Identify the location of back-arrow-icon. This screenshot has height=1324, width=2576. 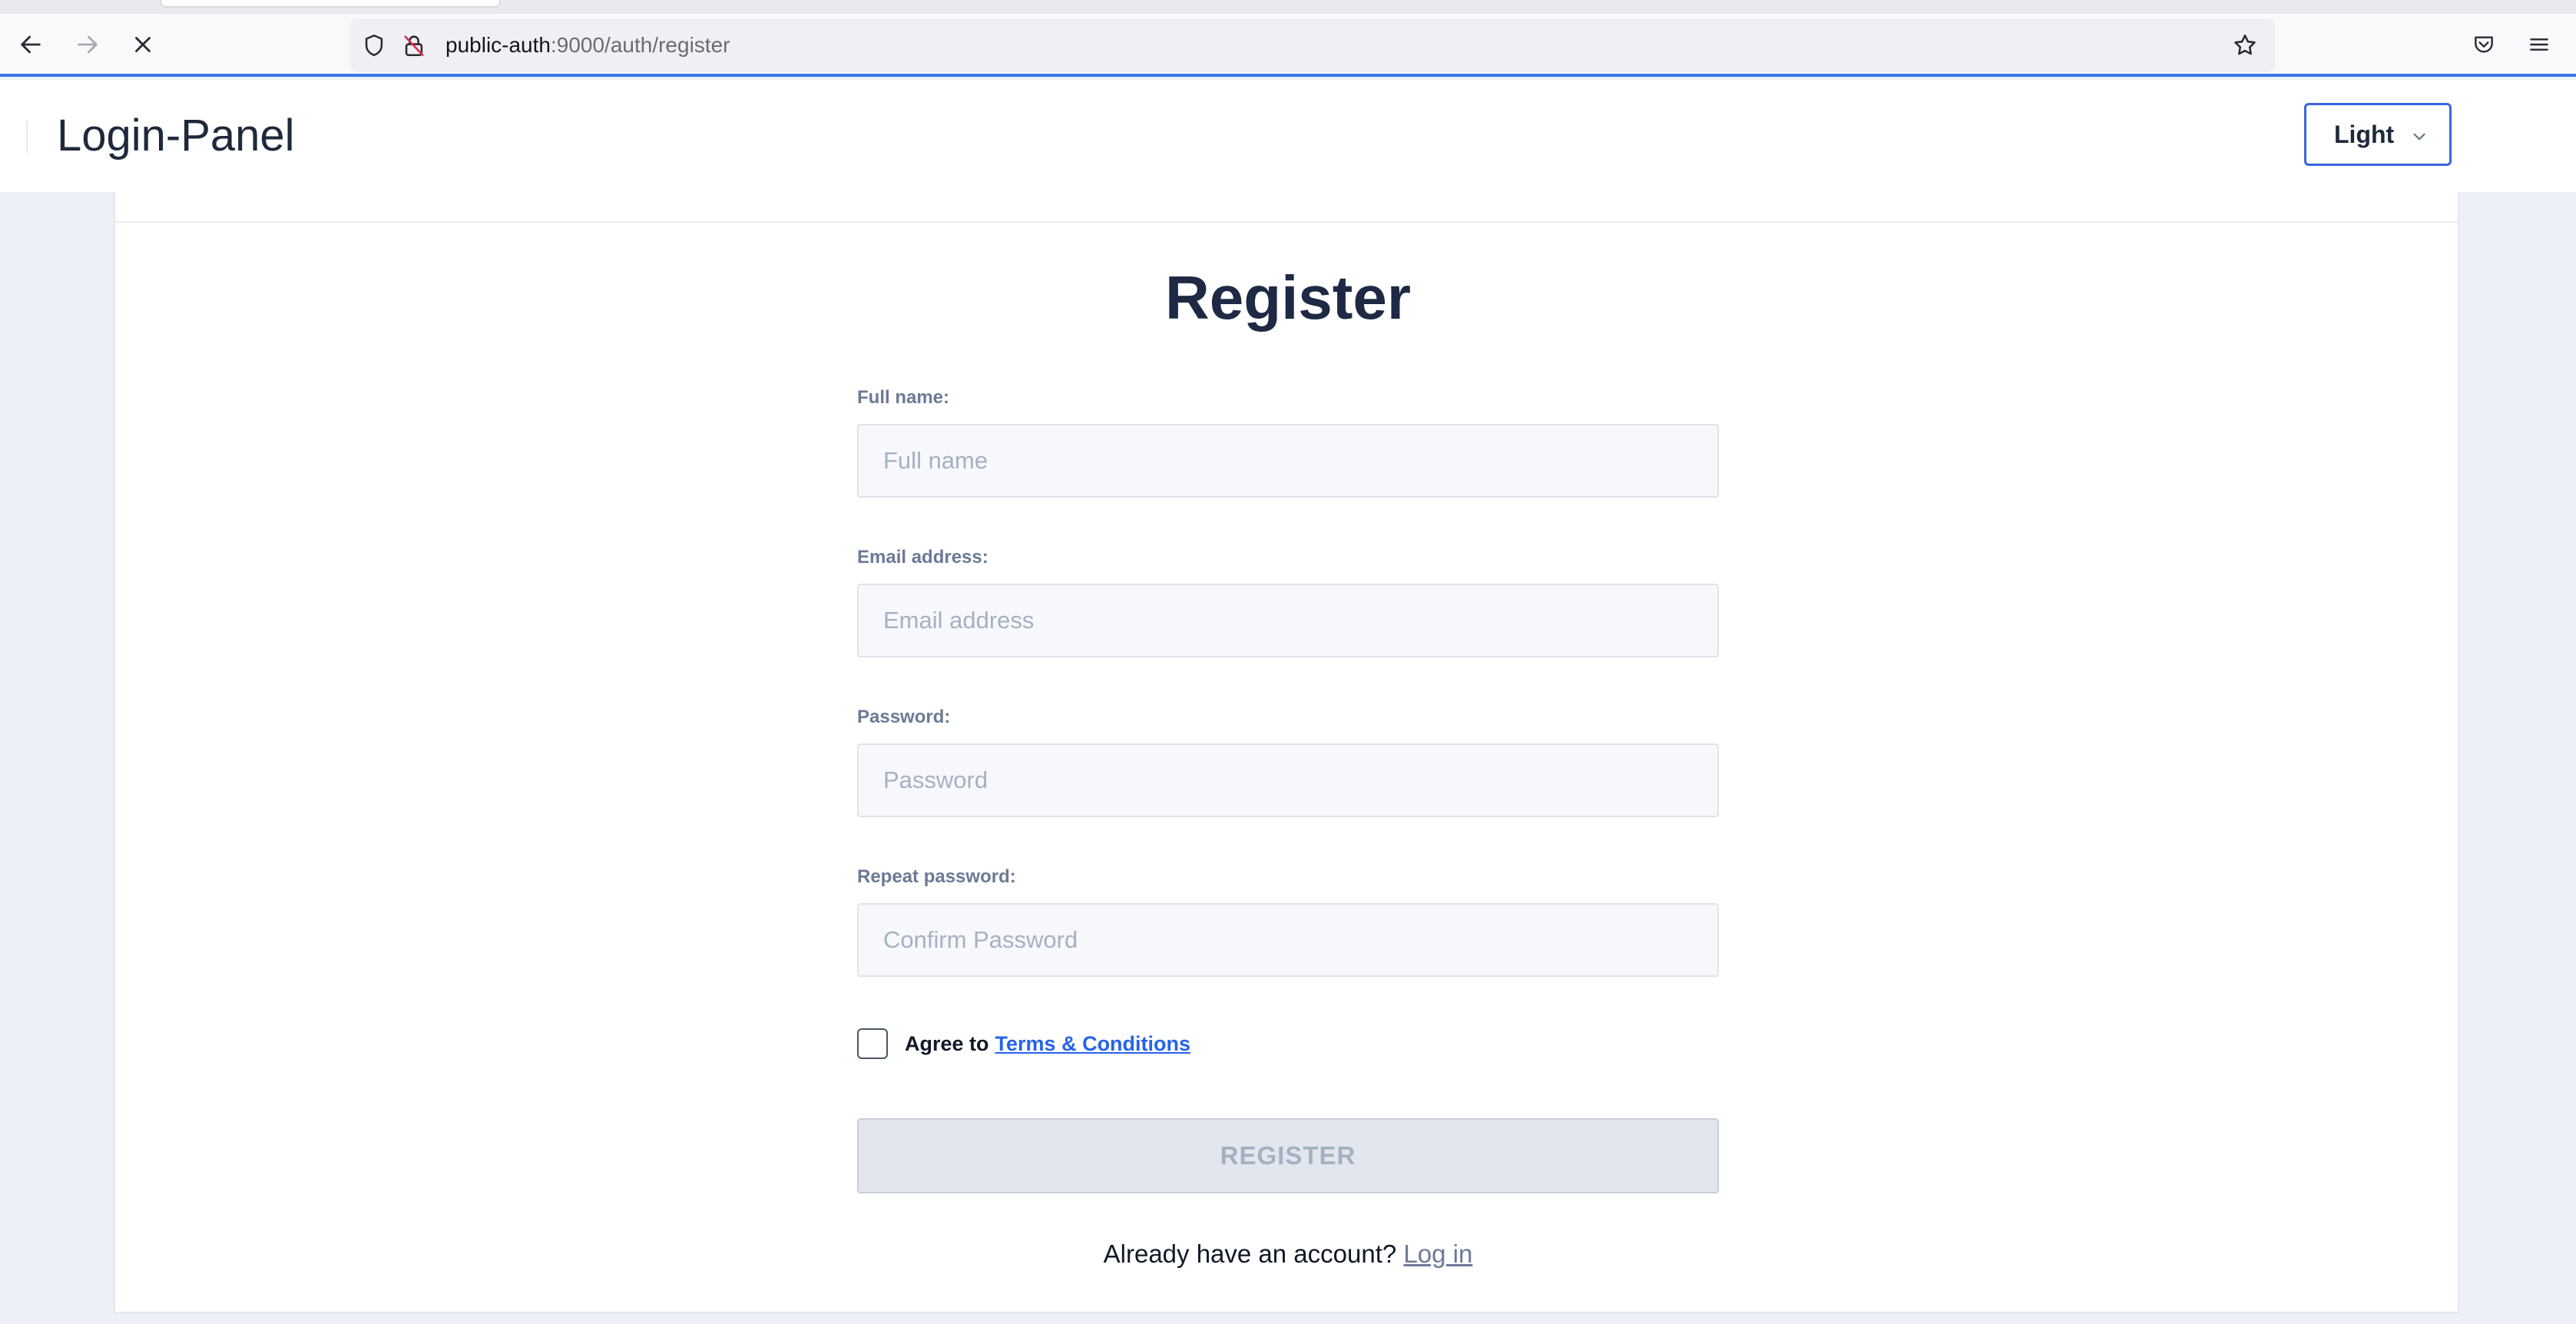
(31, 44).